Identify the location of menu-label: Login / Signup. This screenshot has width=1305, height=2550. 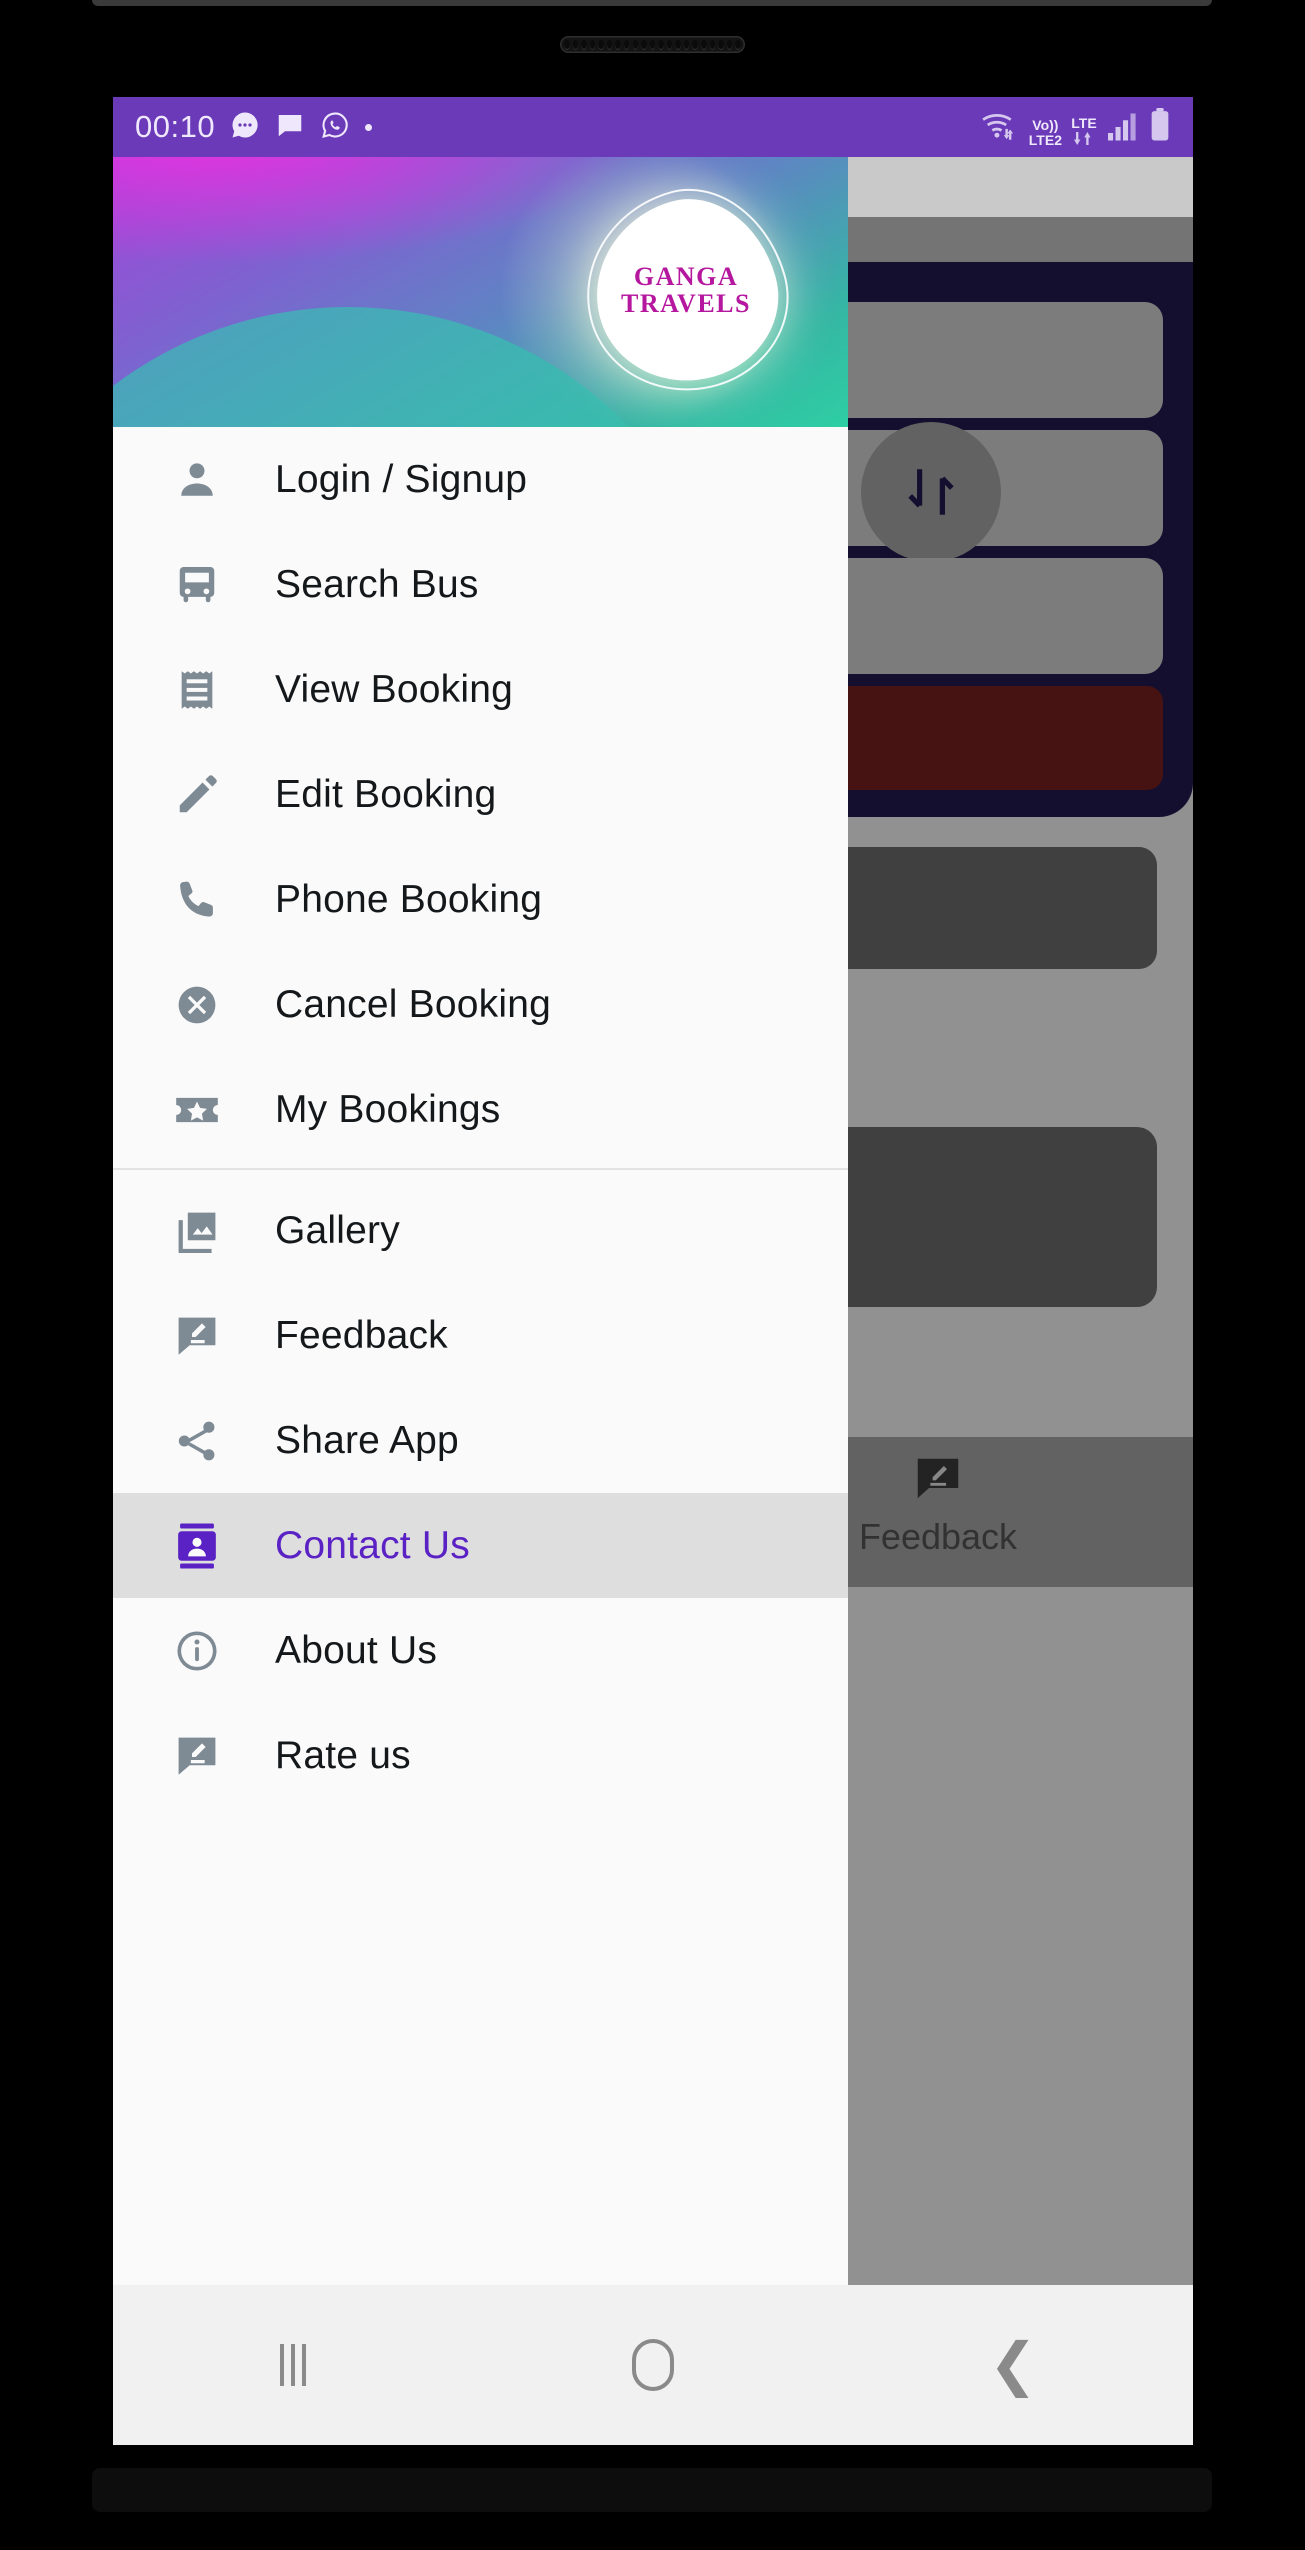
(401, 479).